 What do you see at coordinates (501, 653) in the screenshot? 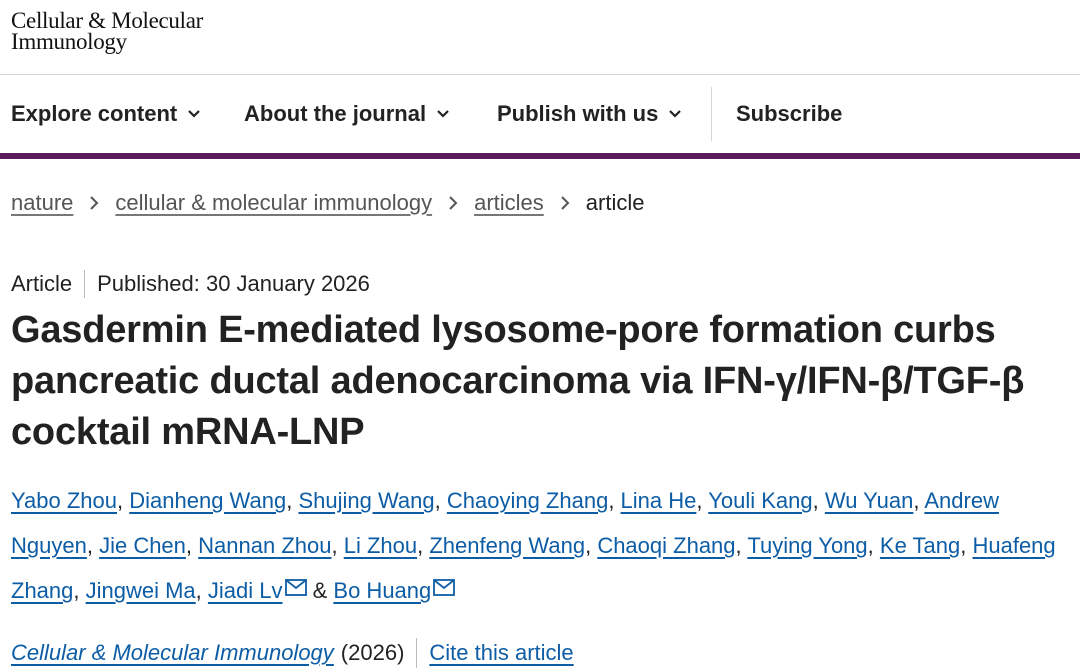
I see `cite-this-article-link: Cite this article` at bounding box center [501, 653].